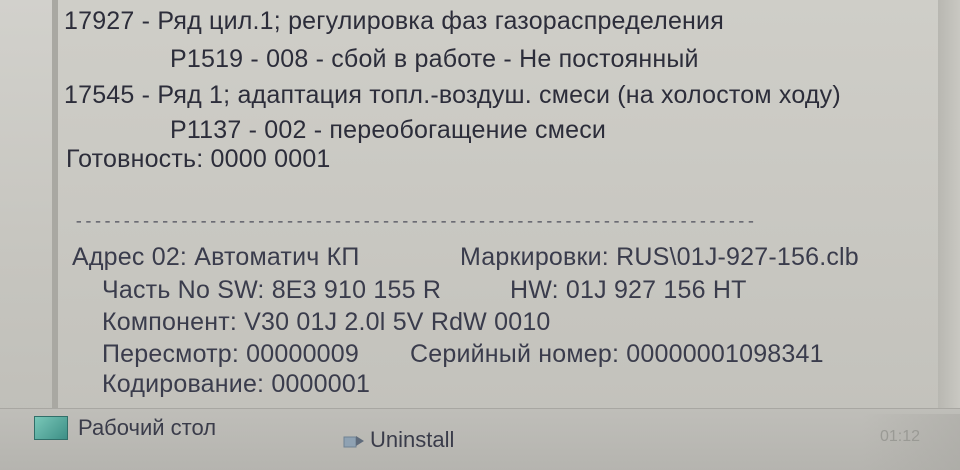  What do you see at coordinates (147, 428) in the screenshot?
I see `desktop-label: Рабочий стол` at bounding box center [147, 428].